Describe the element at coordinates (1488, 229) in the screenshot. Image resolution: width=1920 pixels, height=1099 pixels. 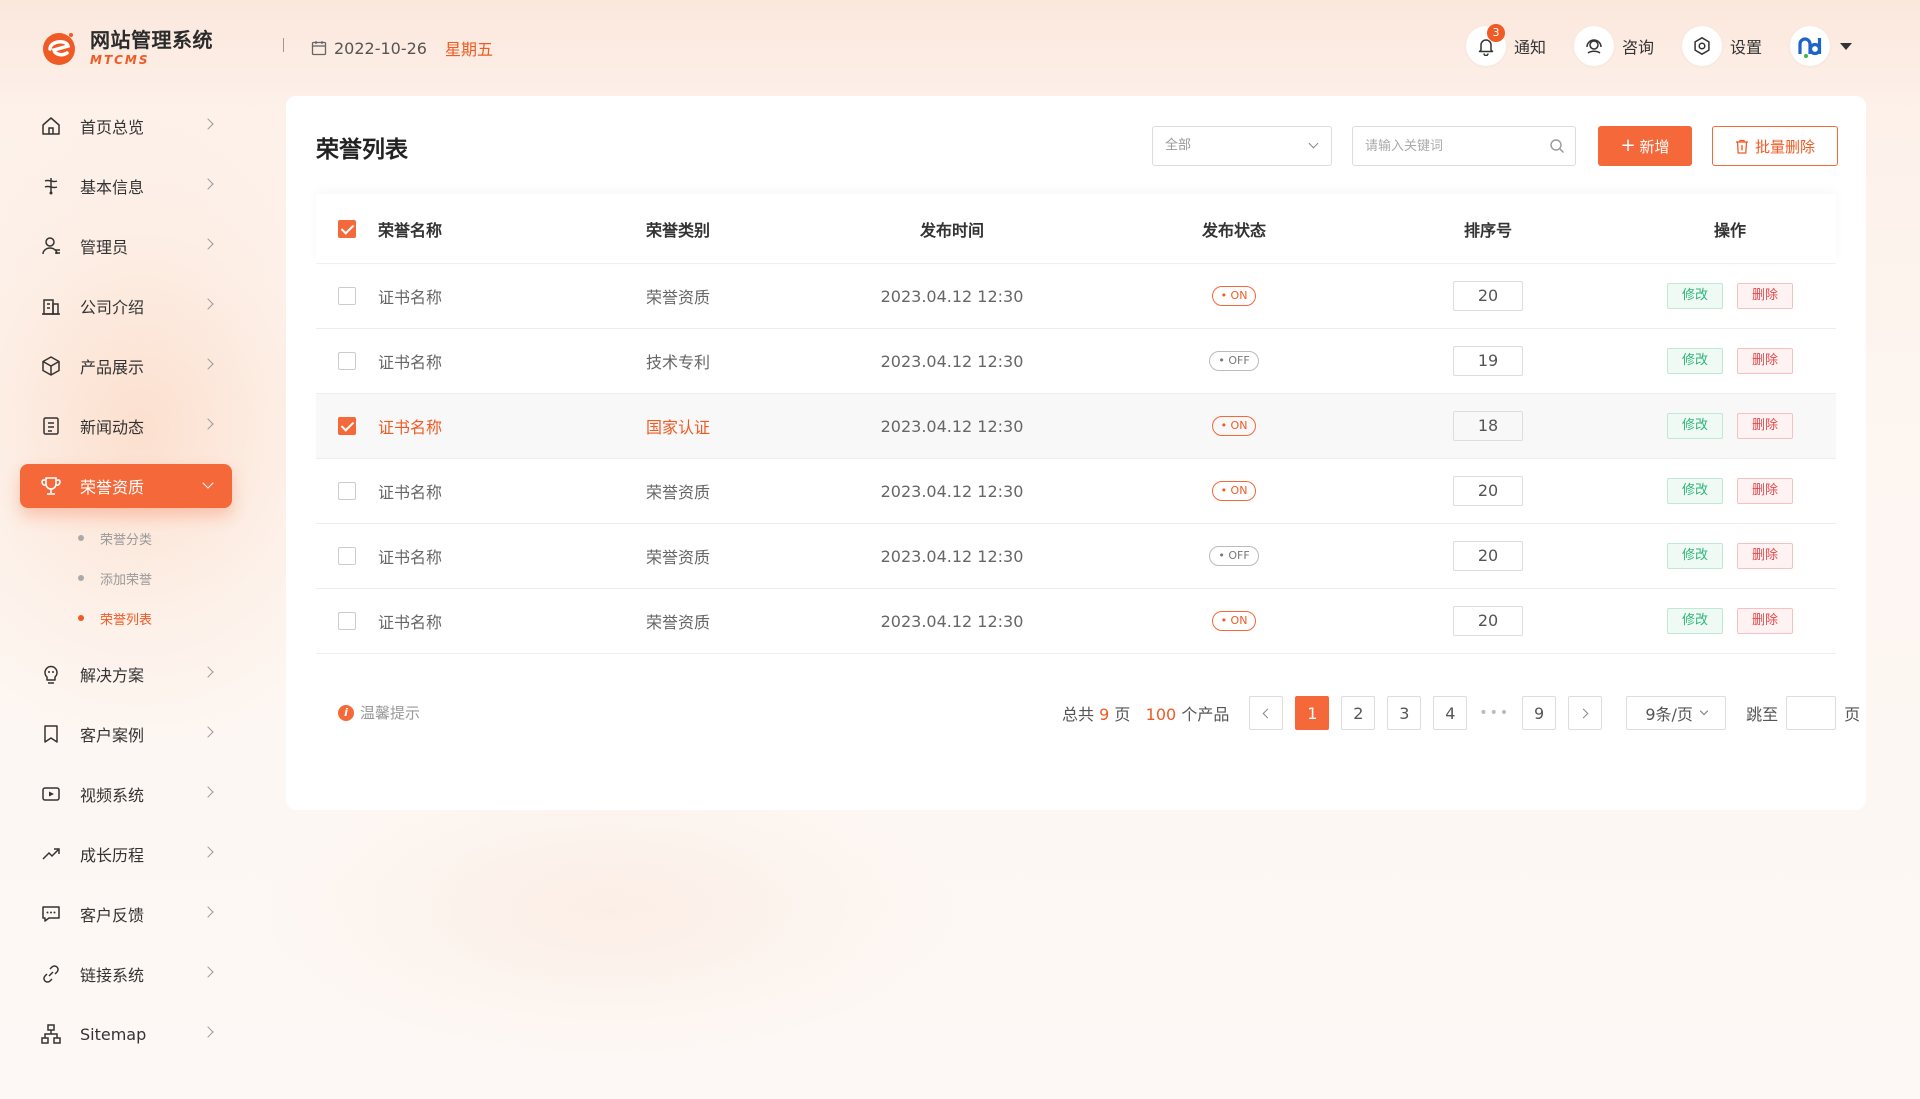
I see `column-header: 排序号` at that location.